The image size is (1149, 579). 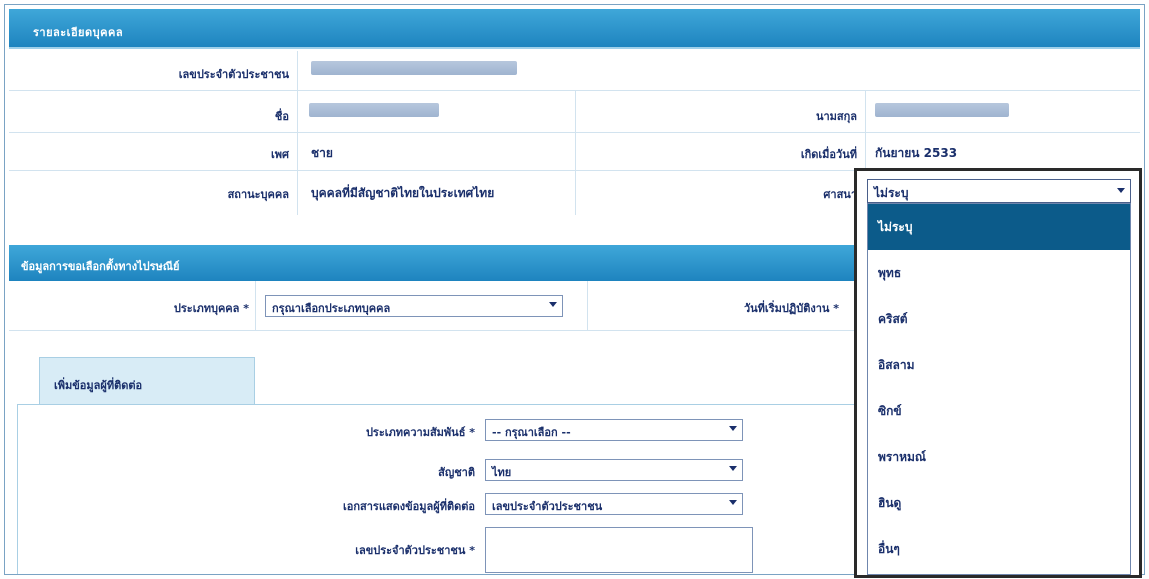 I want to click on person-type-select: กรุณาเลือกประเภทบุคคล, so click(x=414, y=306).